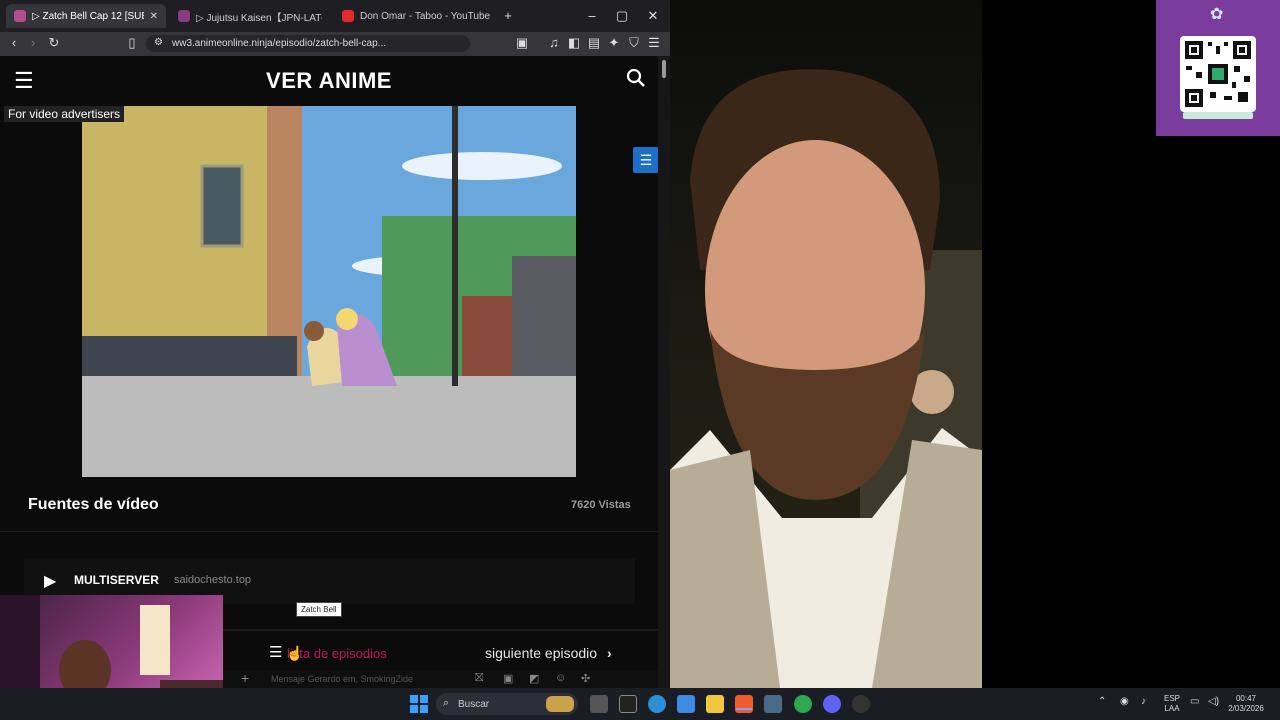 This screenshot has height=720, width=1280. What do you see at coordinates (33, 42) in the screenshot?
I see `forward-icon: ›` at bounding box center [33, 42].